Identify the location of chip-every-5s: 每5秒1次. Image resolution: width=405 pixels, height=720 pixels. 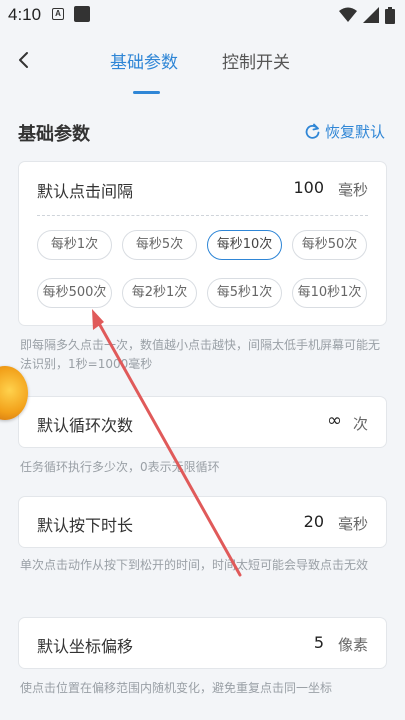
(244, 293).